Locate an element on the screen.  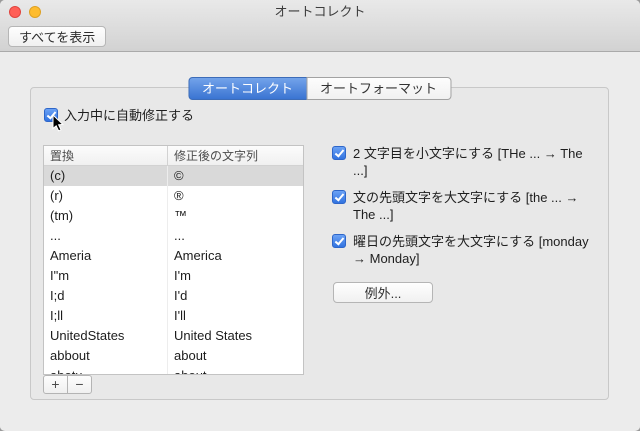
autocorrect-while-typing-label: 入力中に自動修正する is located at coordinates (129, 115).